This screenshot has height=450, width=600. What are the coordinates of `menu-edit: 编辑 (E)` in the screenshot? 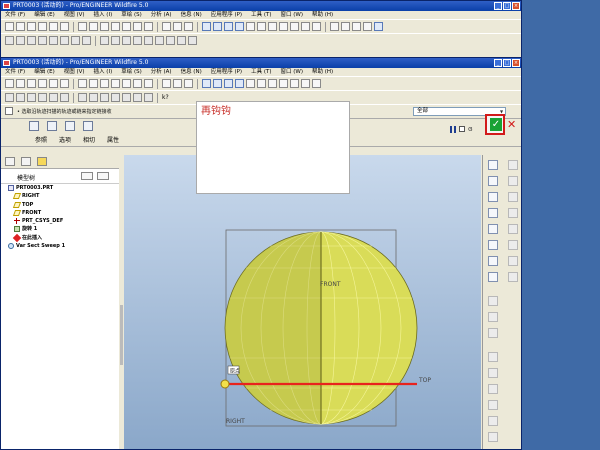 It's located at (44, 15).